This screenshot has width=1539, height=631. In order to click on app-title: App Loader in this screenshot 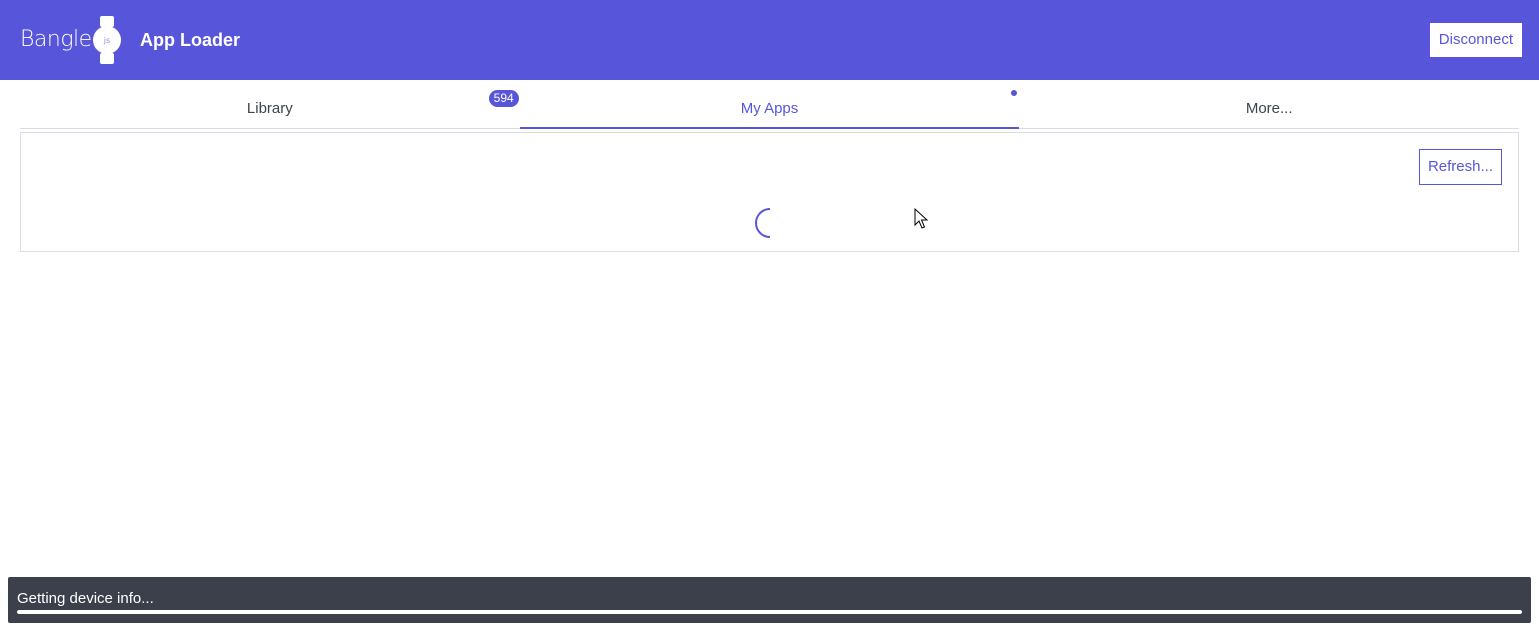, I will do `click(190, 40)`.